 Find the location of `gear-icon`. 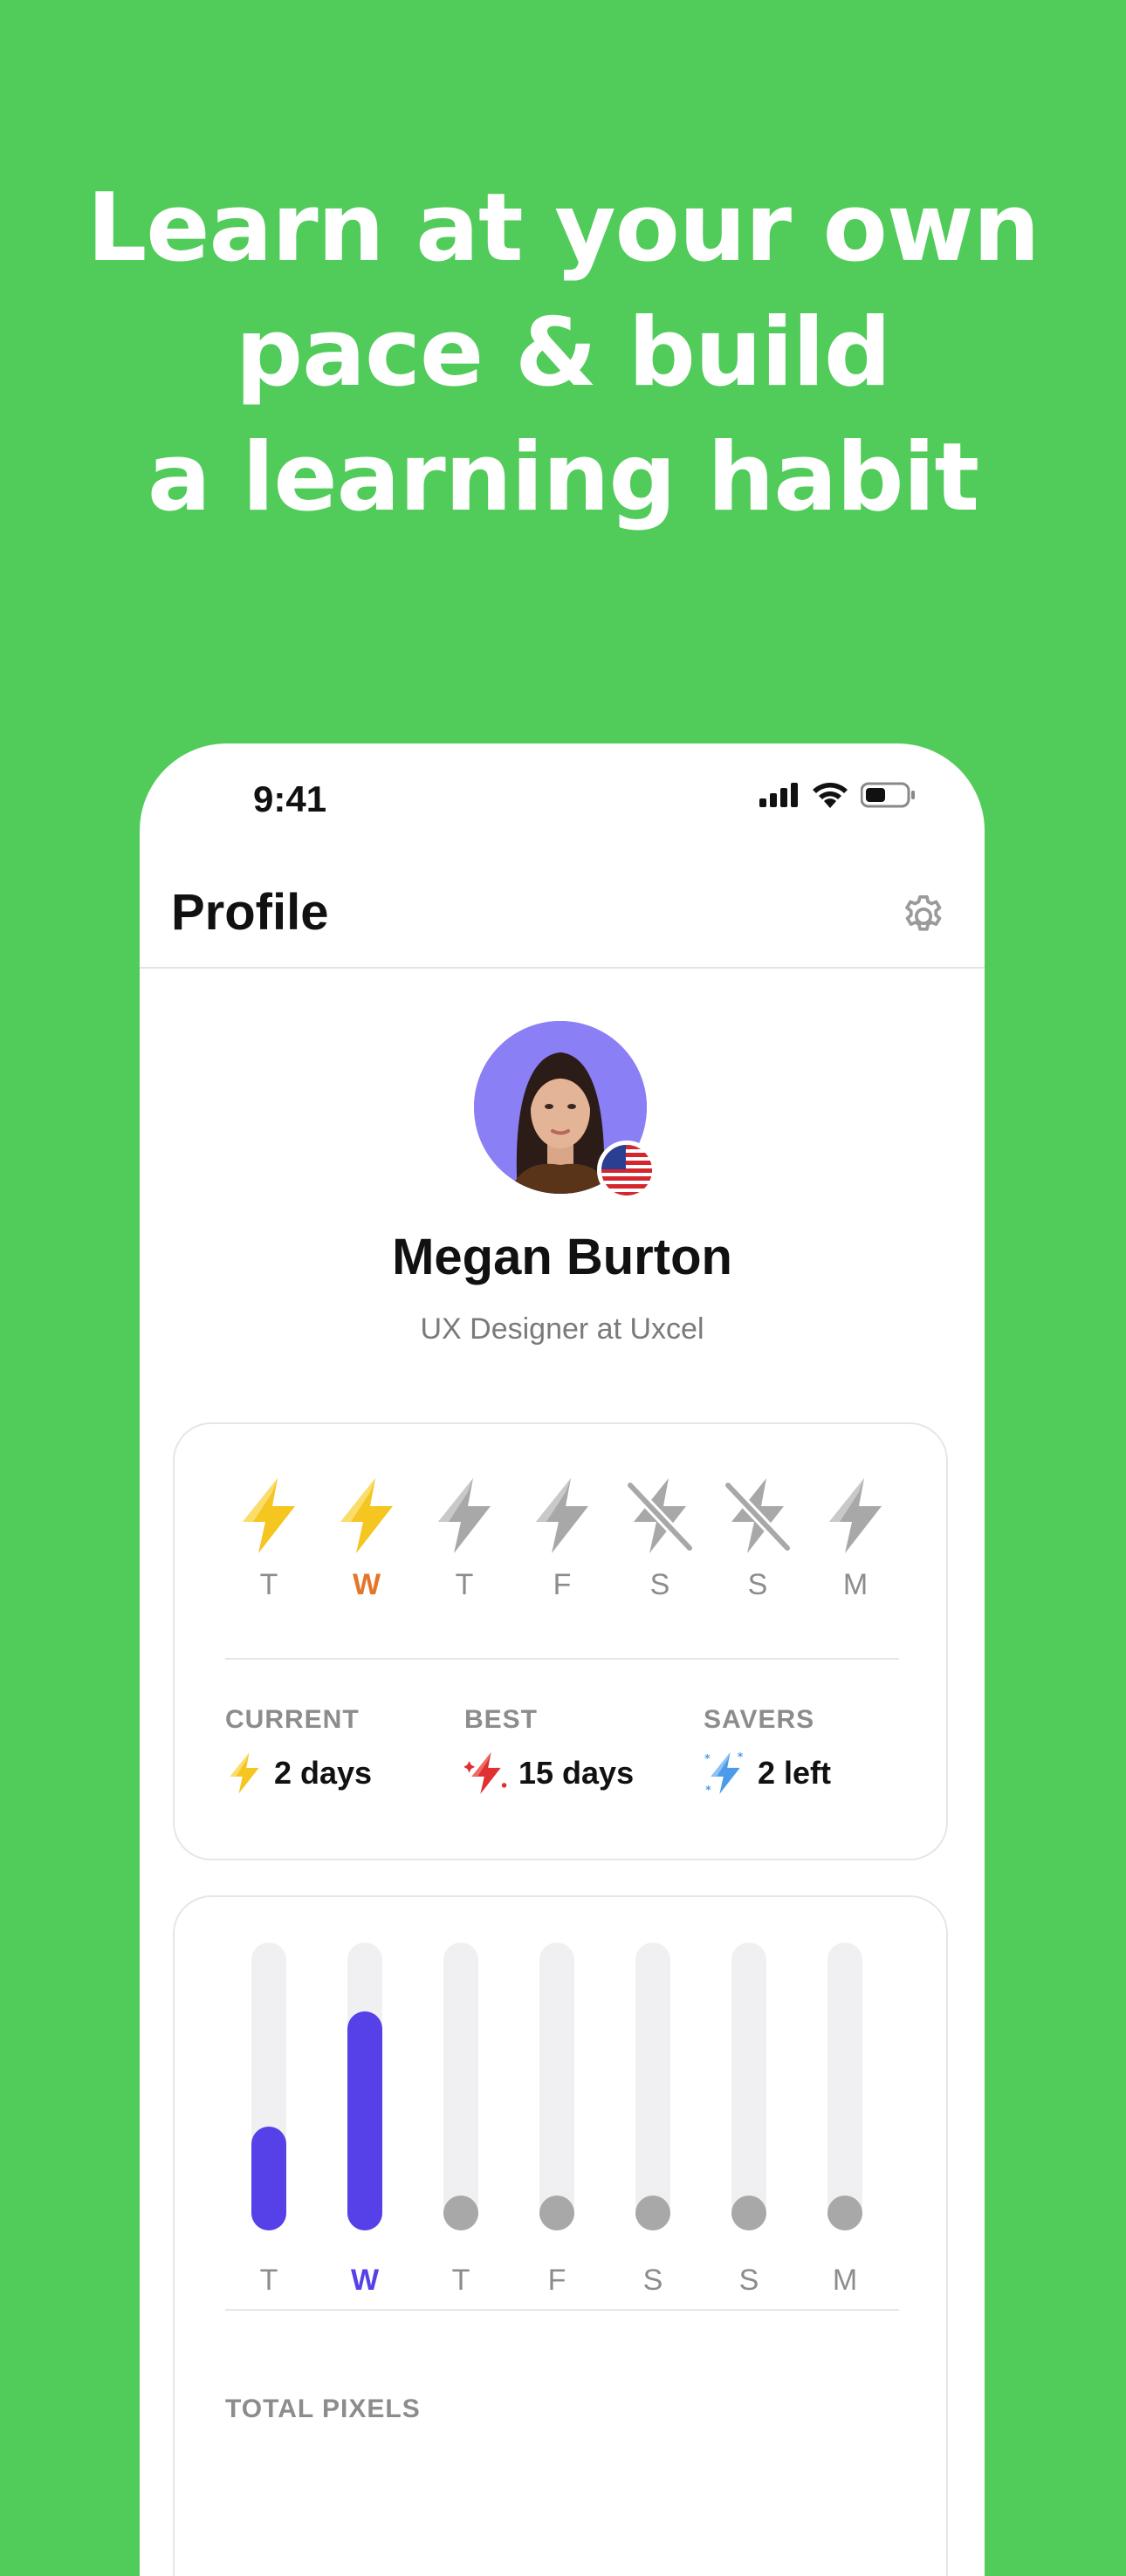

gear-icon is located at coordinates (923, 916).